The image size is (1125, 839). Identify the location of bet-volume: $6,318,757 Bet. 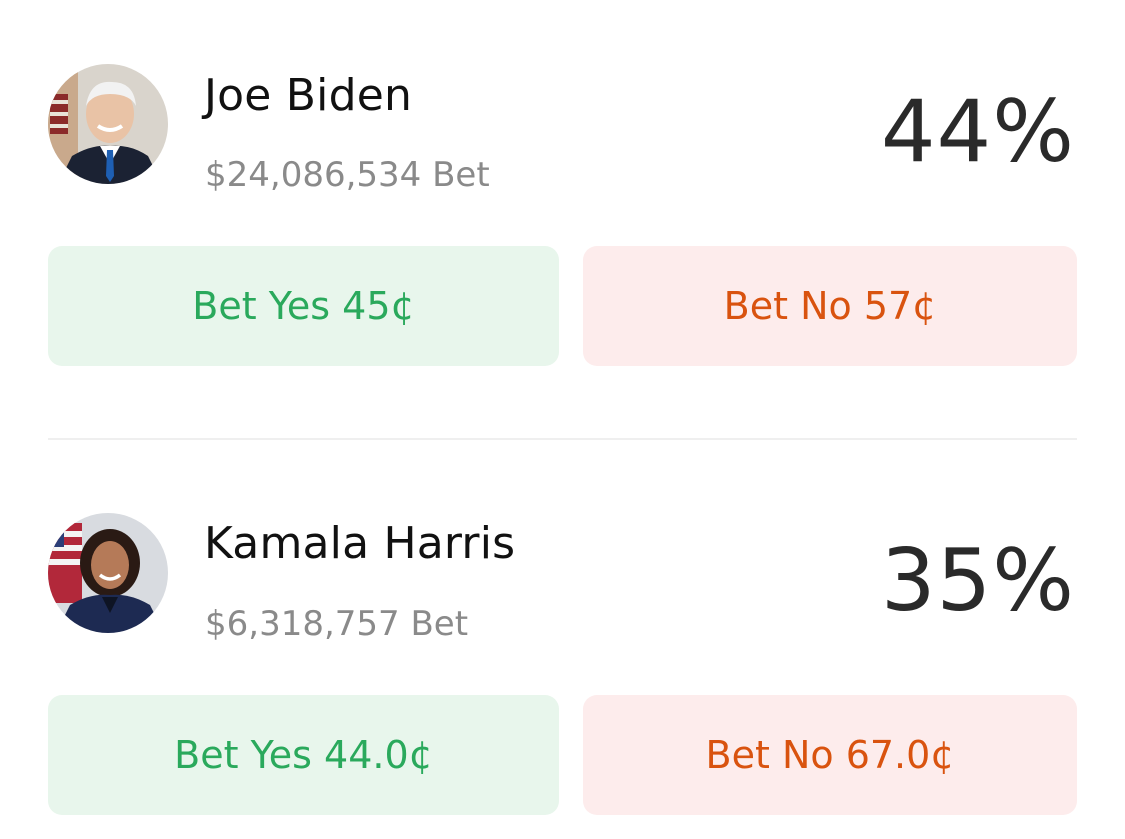
(337, 624).